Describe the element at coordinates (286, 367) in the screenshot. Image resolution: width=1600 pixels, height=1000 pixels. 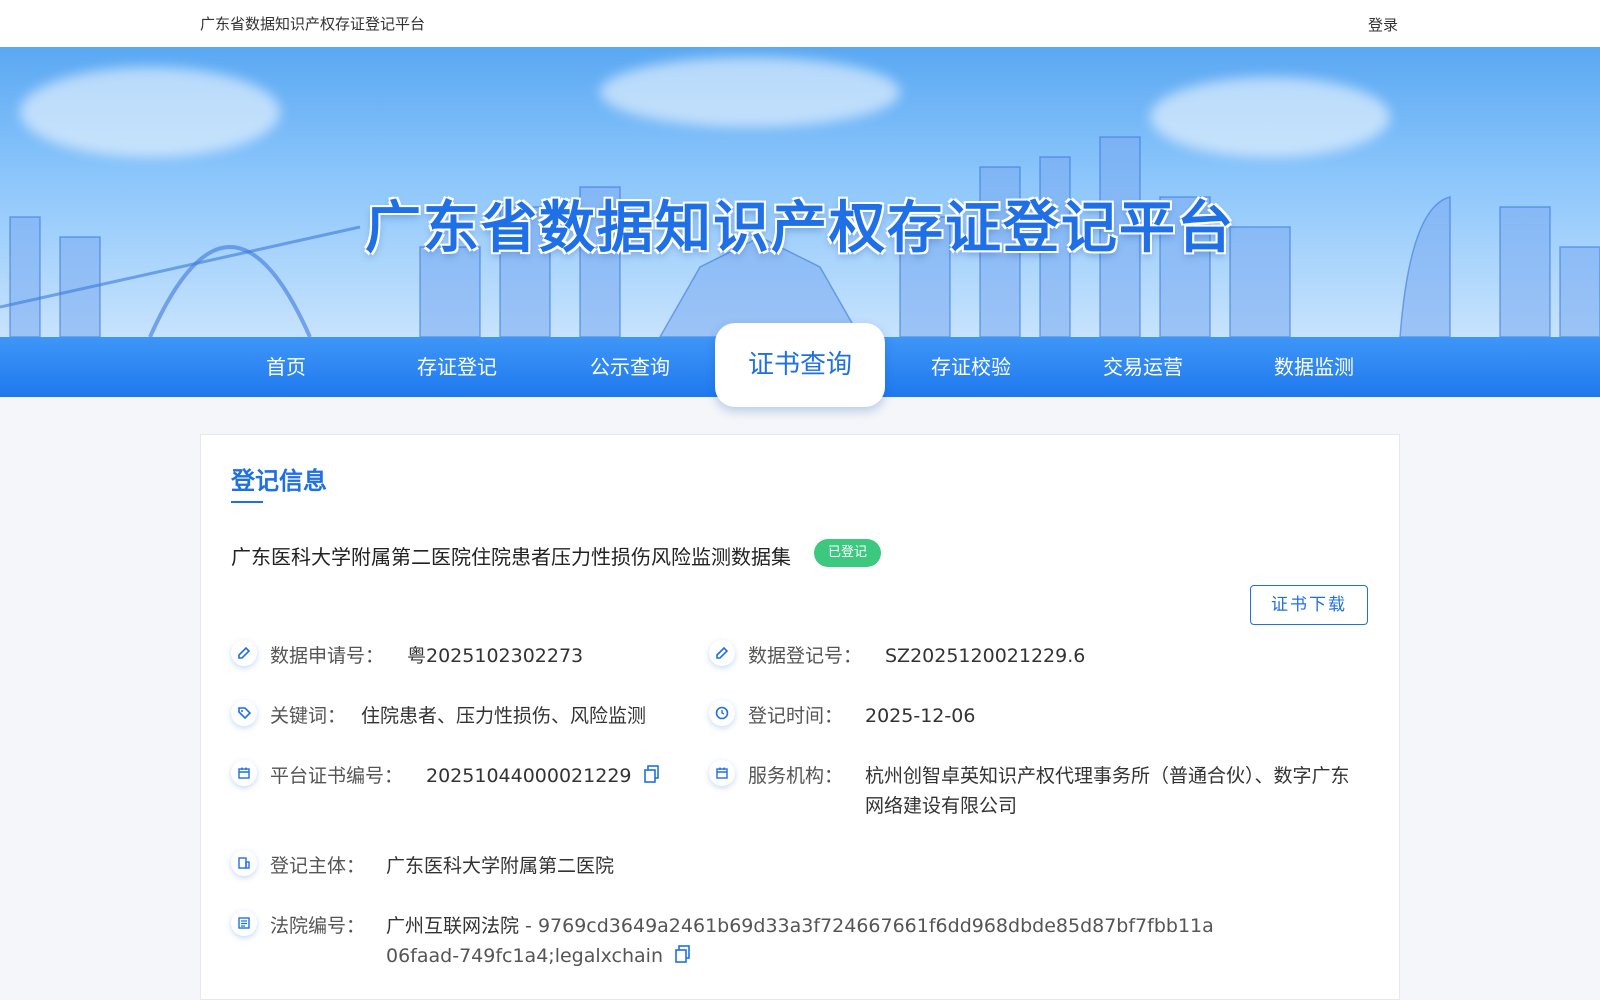
I see `nav-item-home: 首页` at that location.